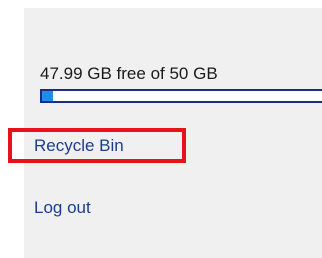 Image resolution: width=322 pixels, height=258 pixels. What do you see at coordinates (181, 96) in the screenshot?
I see `storage-usage-bar` at bounding box center [181, 96].